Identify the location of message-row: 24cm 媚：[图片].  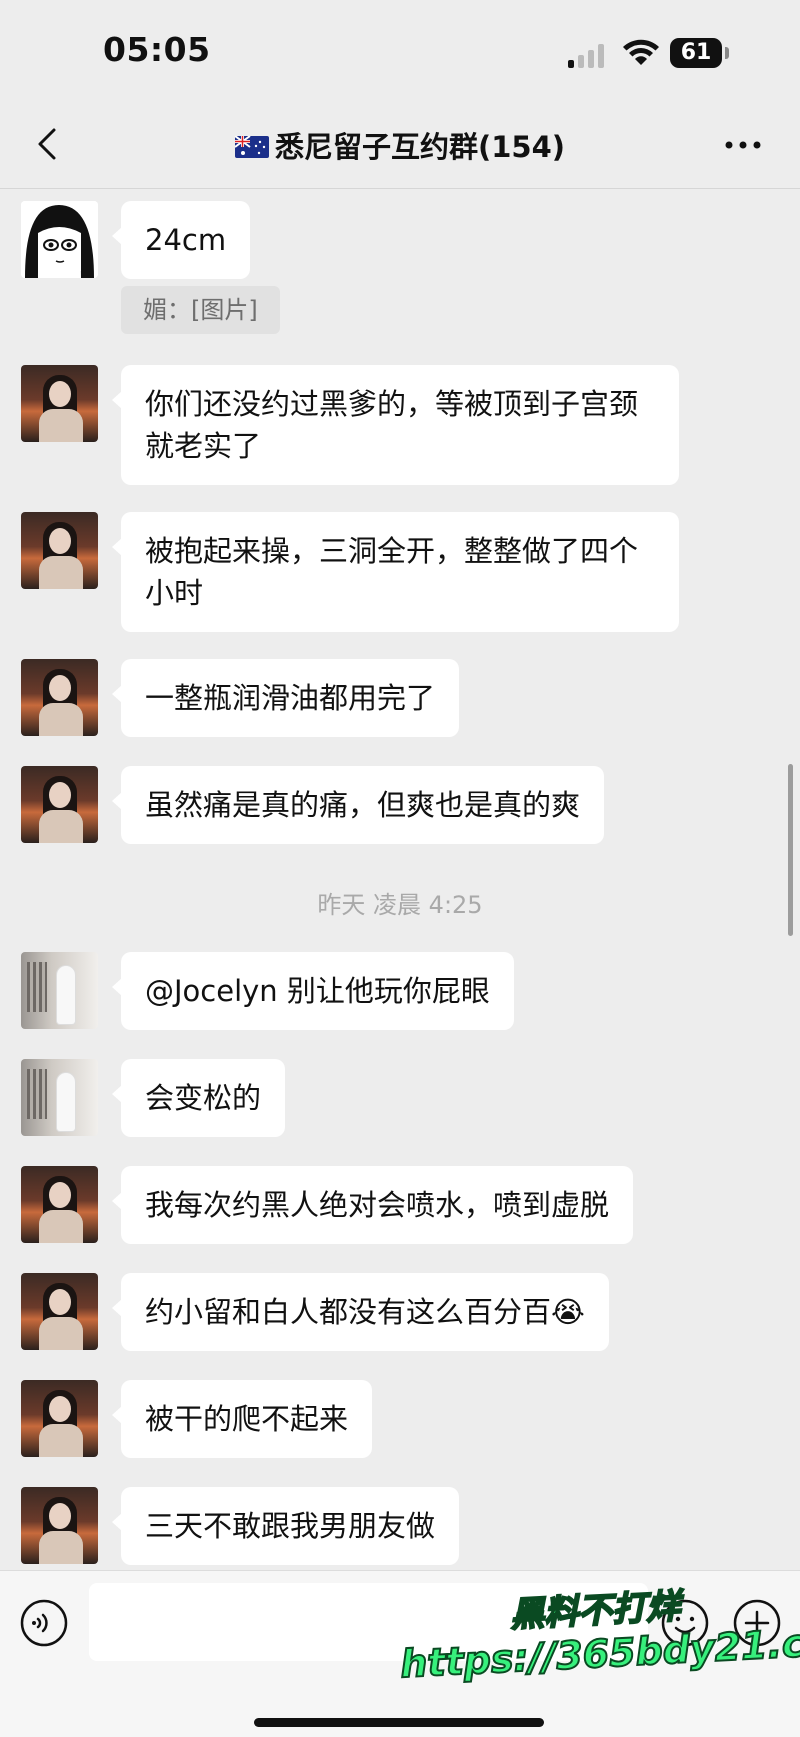
(400, 261).